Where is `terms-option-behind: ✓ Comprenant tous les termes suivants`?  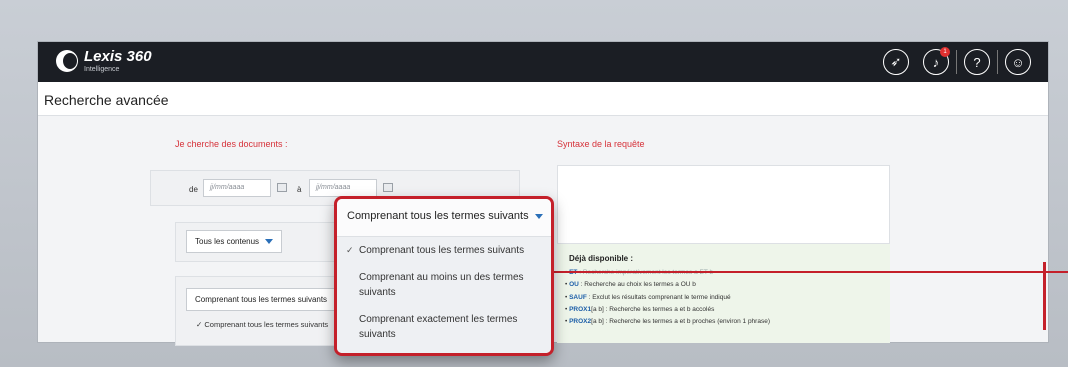
terms-option-behind: ✓ Comprenant tous les termes suivants is located at coordinates (262, 324).